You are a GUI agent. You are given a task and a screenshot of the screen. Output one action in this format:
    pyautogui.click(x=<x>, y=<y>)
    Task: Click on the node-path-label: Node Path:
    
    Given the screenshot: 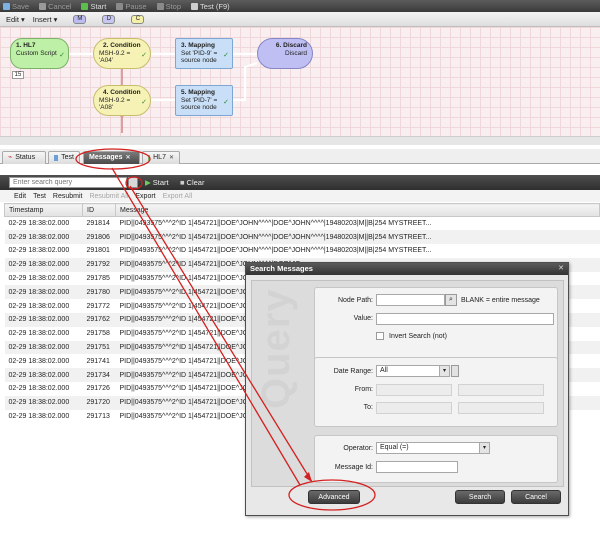 What is the action you would take?
    pyautogui.click(x=355, y=300)
    